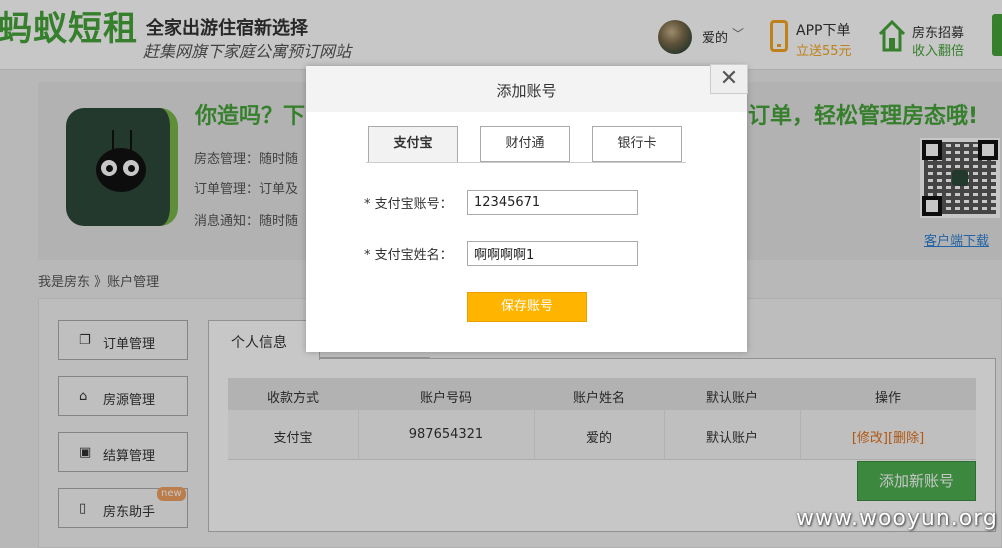 This screenshot has height=548, width=1002. Describe the element at coordinates (413, 144) in the screenshot. I see `tab-alipay: 支付宝` at that location.